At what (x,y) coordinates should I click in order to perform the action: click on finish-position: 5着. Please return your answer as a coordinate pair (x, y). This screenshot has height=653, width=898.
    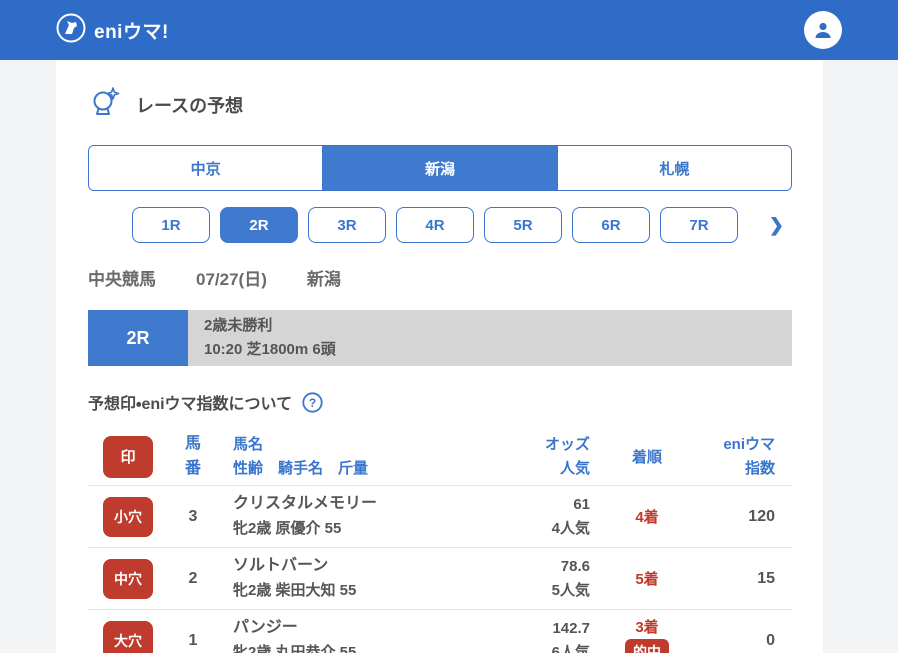
    Looking at the image, I should click on (647, 579).